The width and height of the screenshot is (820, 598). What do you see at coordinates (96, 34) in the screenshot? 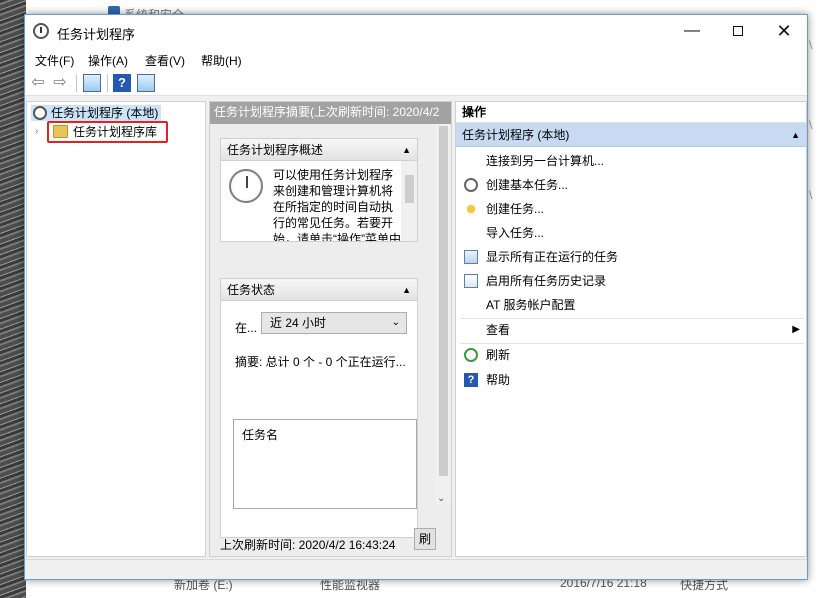
I see `window-title: 任务计划程序` at bounding box center [96, 34].